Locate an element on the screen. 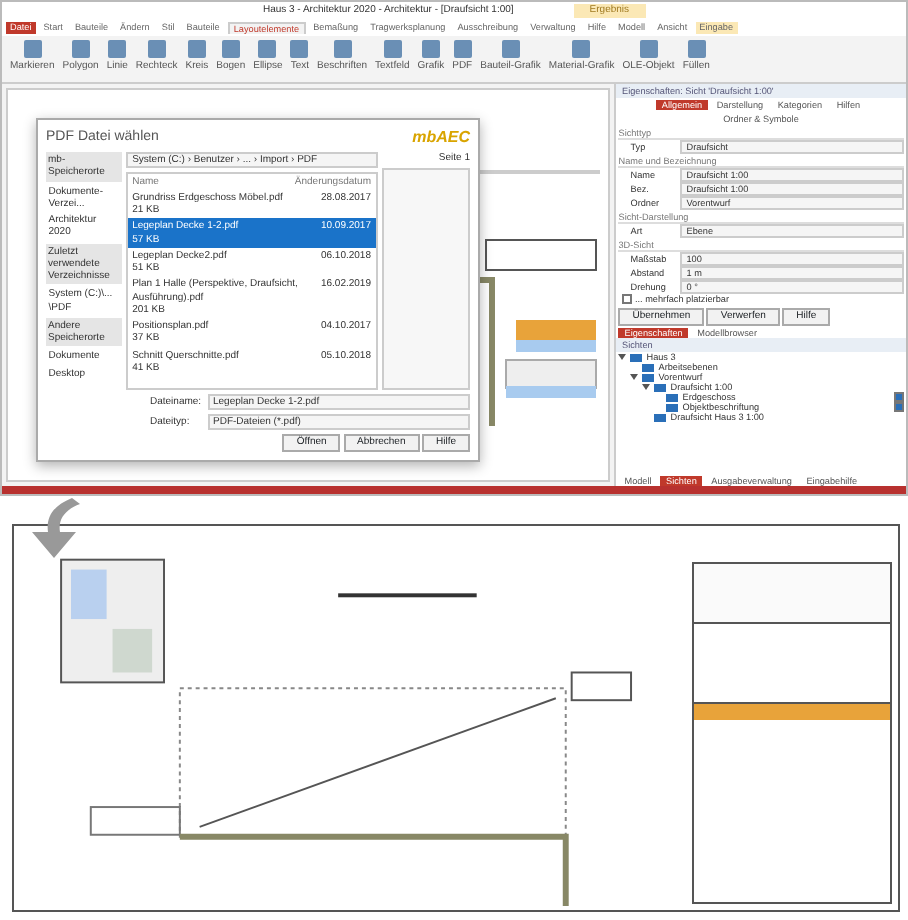 The width and height of the screenshot is (908, 920). logo: mbAEC is located at coordinates (441, 138).